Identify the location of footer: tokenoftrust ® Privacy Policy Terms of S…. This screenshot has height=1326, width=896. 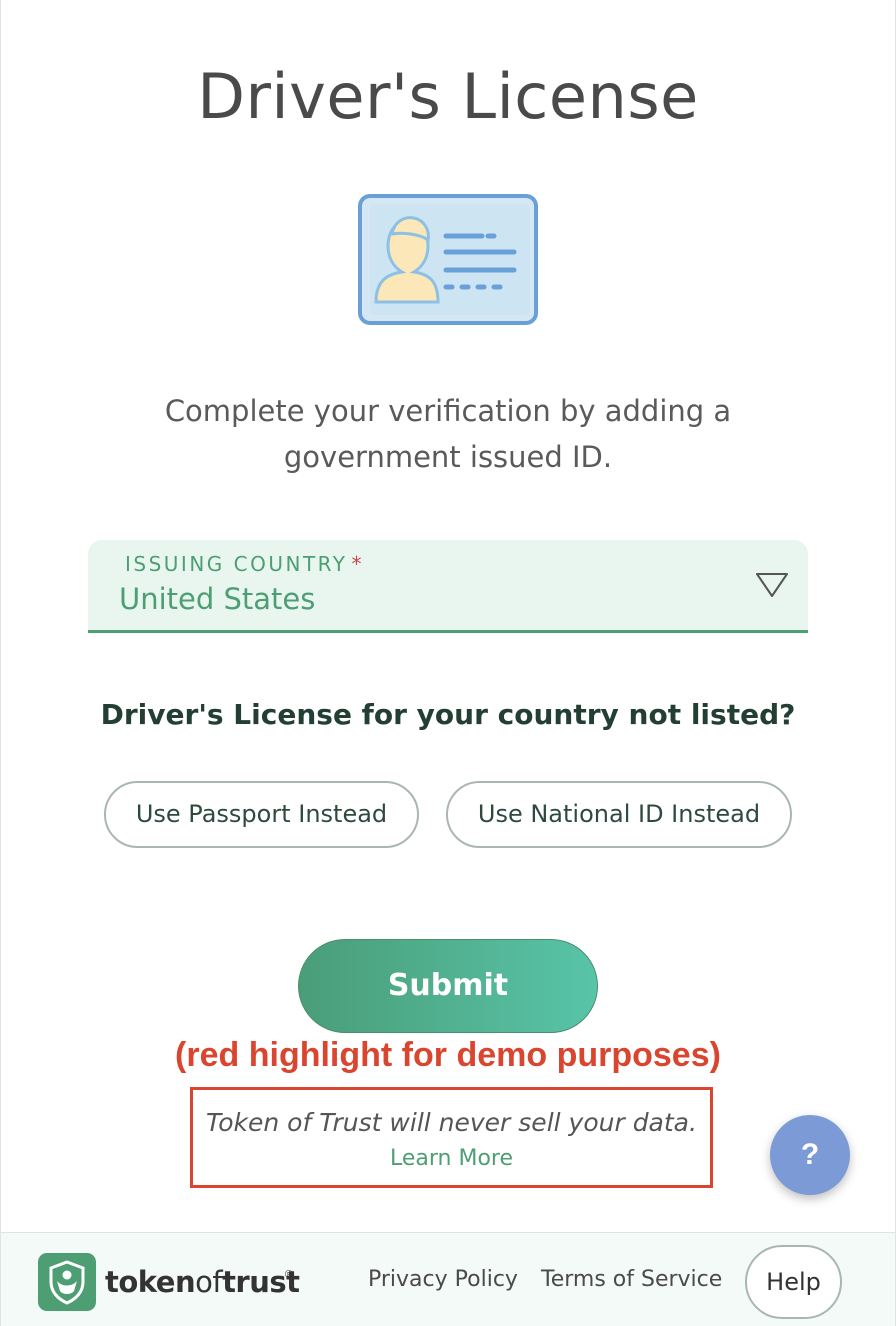
(448, 1279).